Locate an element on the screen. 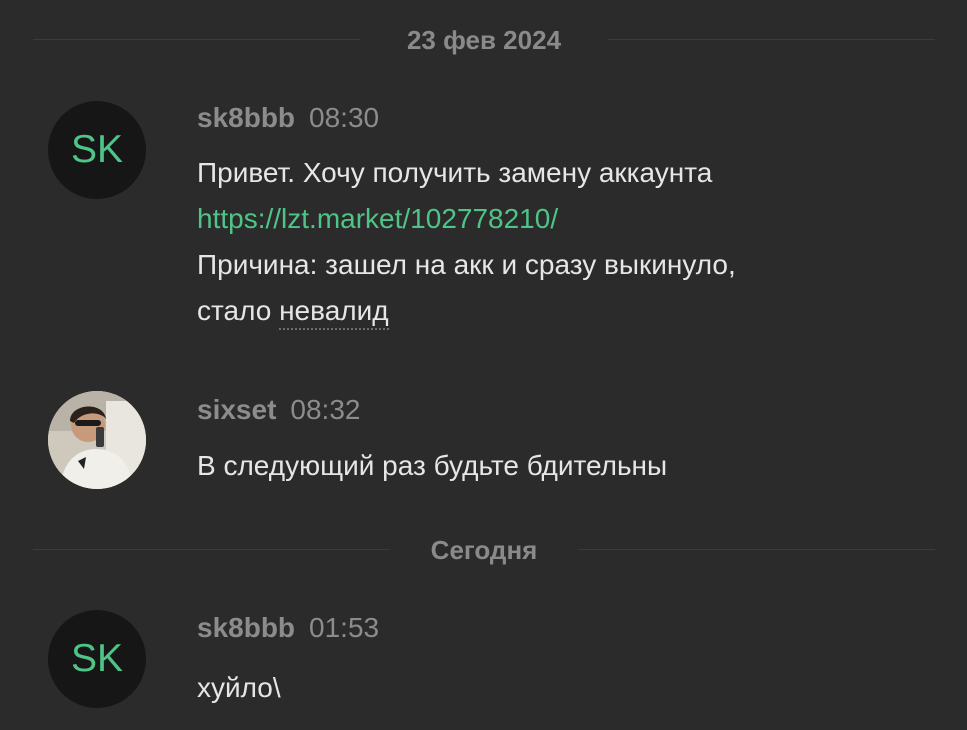 This screenshot has width=967, height=730. timestamp: 08:30 is located at coordinates (344, 117).